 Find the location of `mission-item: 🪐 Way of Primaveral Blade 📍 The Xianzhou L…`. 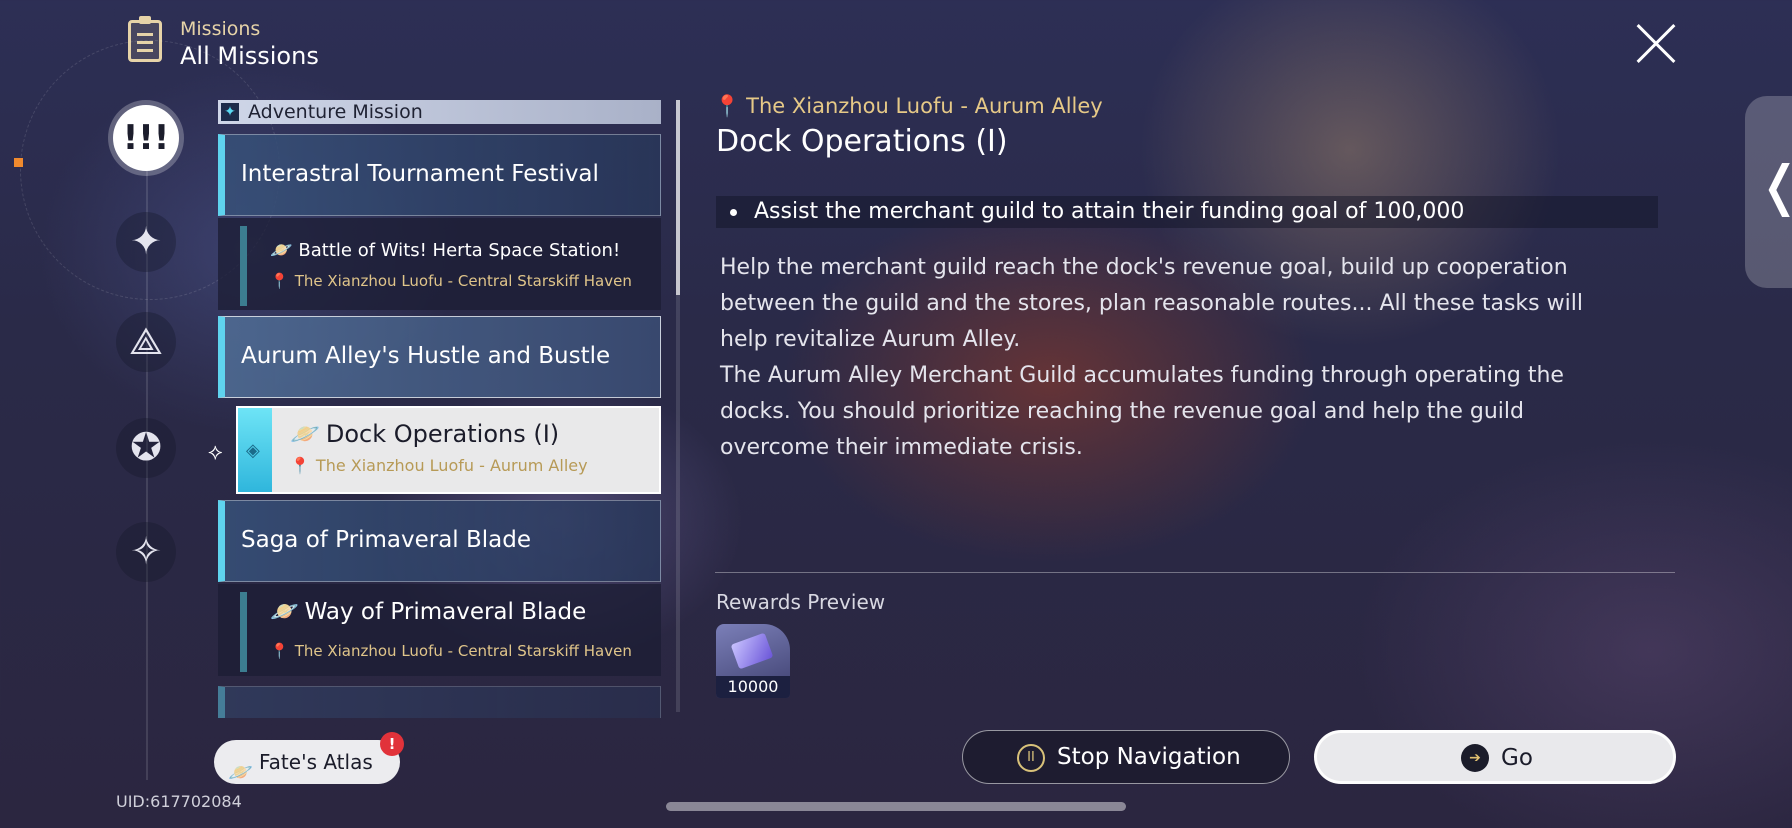

mission-item: 🪐 Way of Primaveral Blade 📍 The Xianzhou L… is located at coordinates (439, 630).